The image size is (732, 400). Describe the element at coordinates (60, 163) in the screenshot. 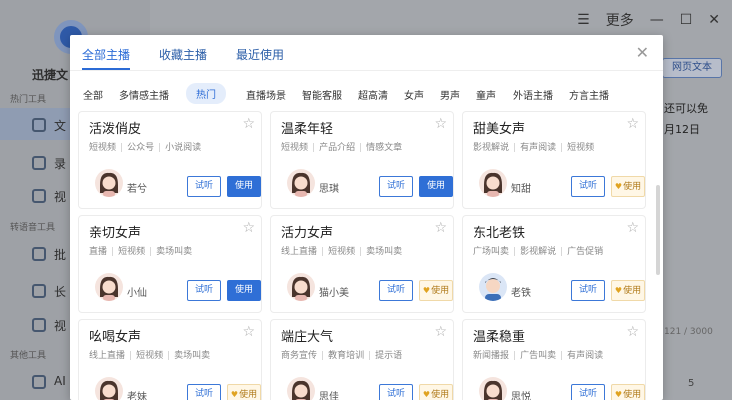

I see `sidebar-item-1: 录` at that location.